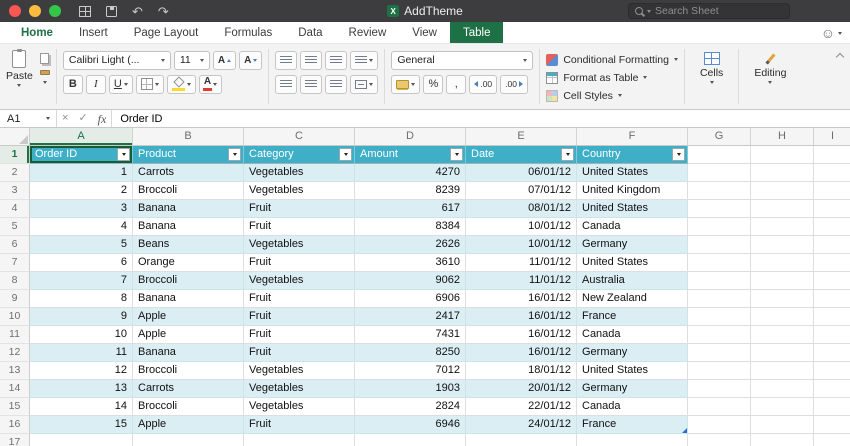  What do you see at coordinates (832, 191) in the screenshot?
I see `cell-I3` at bounding box center [832, 191].